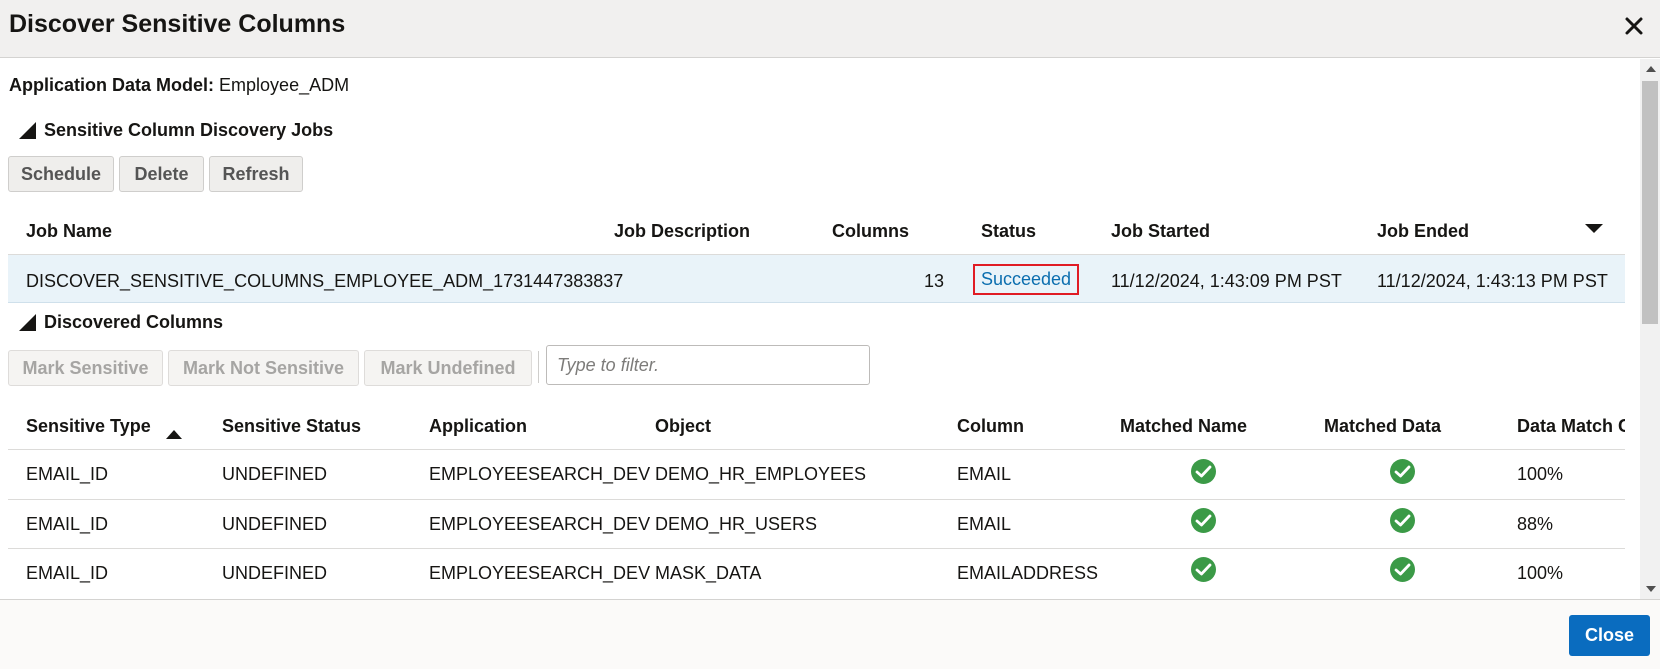  What do you see at coordinates (161, 174) in the screenshot?
I see `delete-button: Delete` at bounding box center [161, 174].